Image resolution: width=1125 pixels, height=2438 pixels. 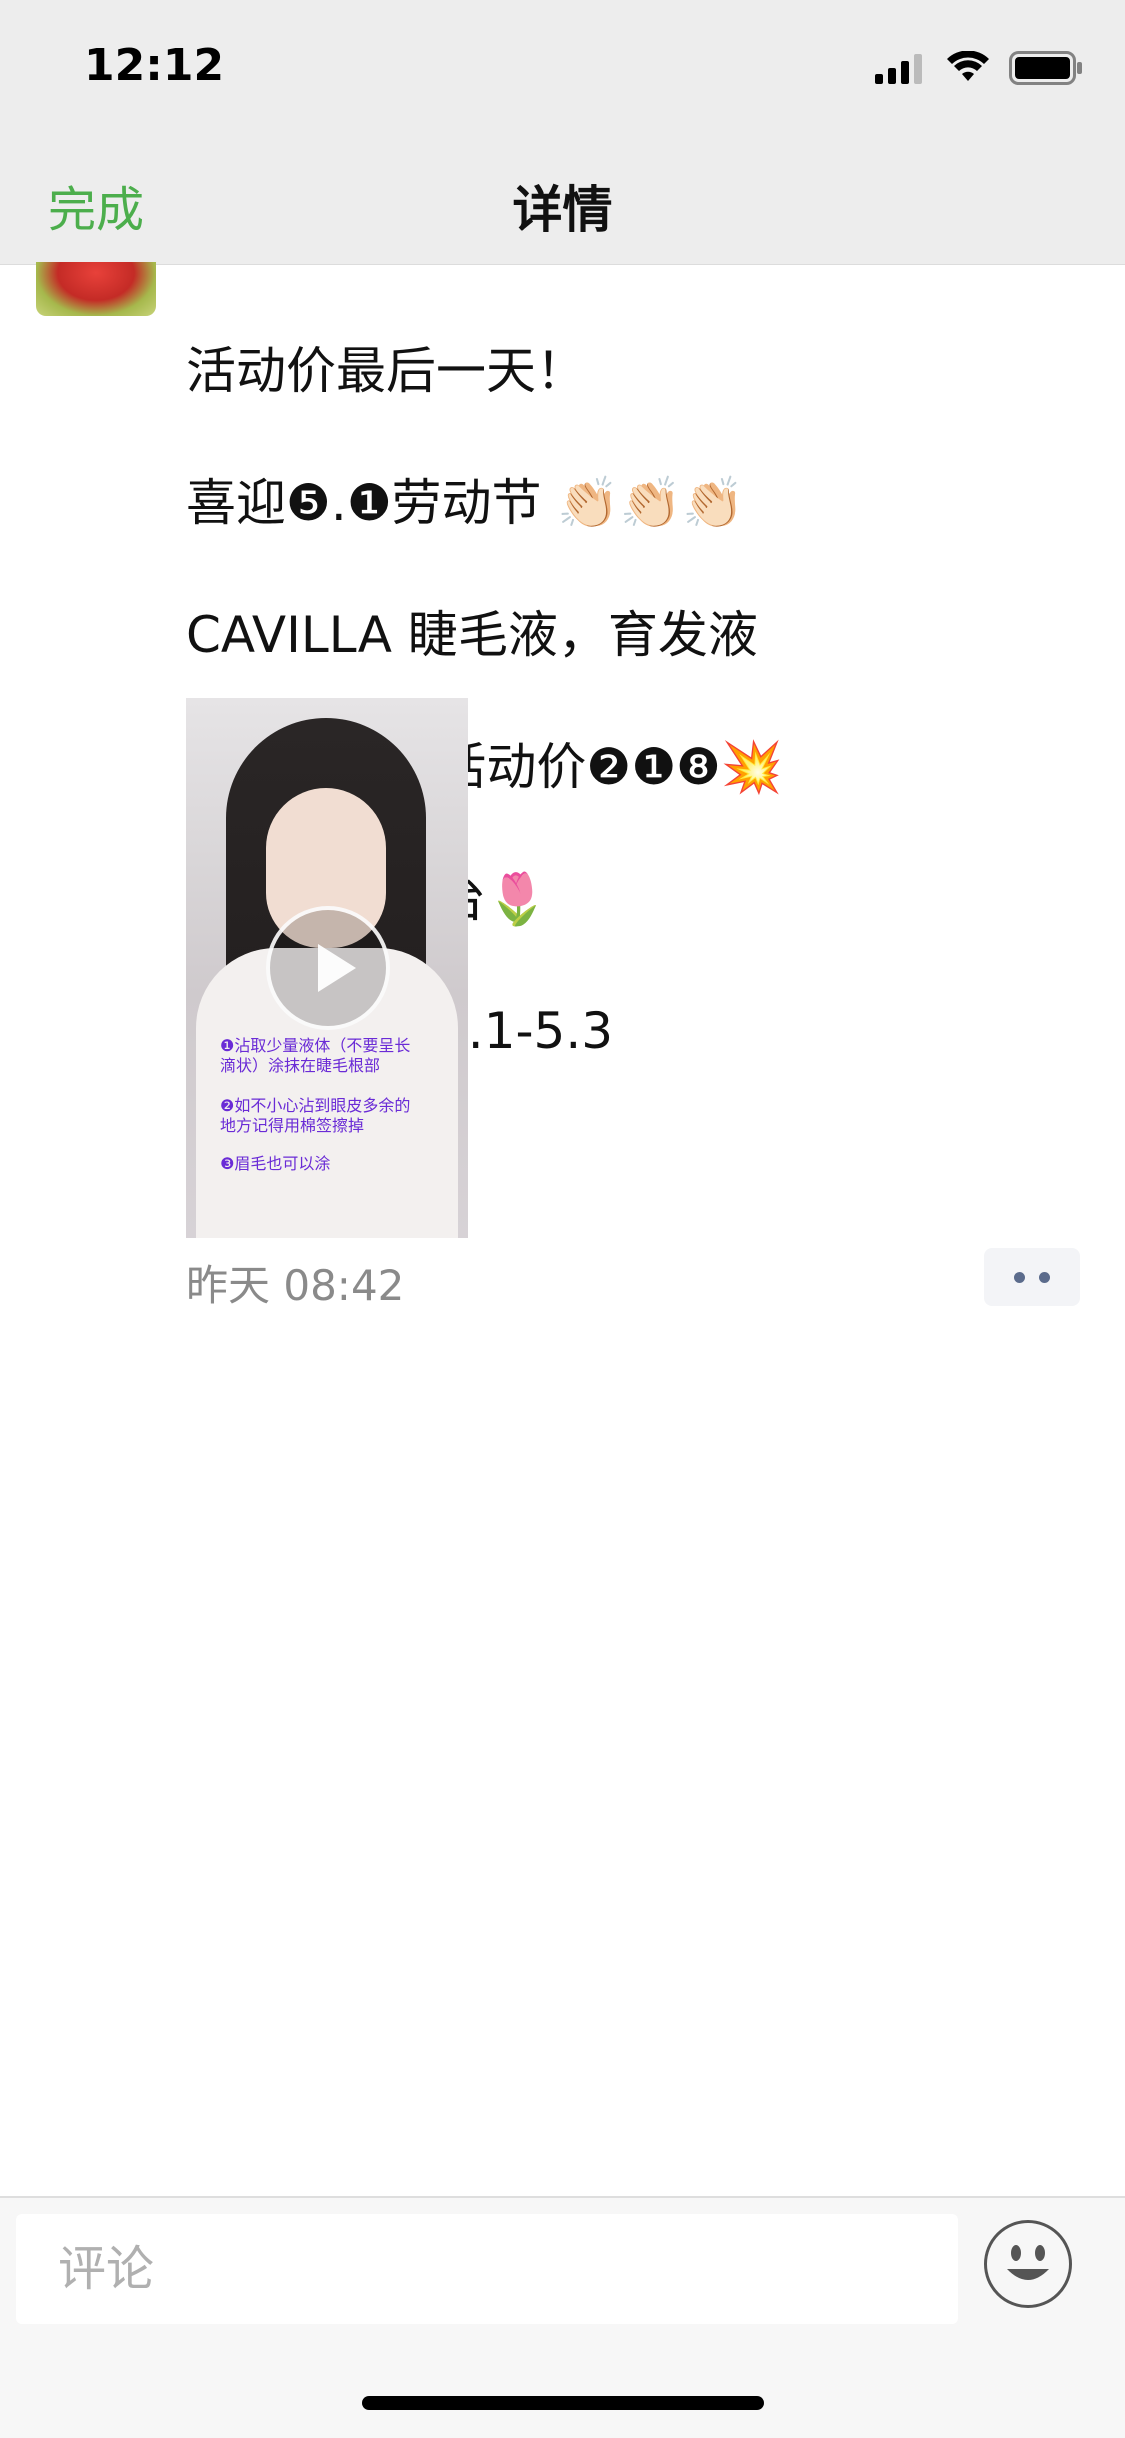 I want to click on video-overlay-text: ❶沾取少量液体（不要呈长 滴状）涂抹在睫毛根部, so click(x=315, y=1055).